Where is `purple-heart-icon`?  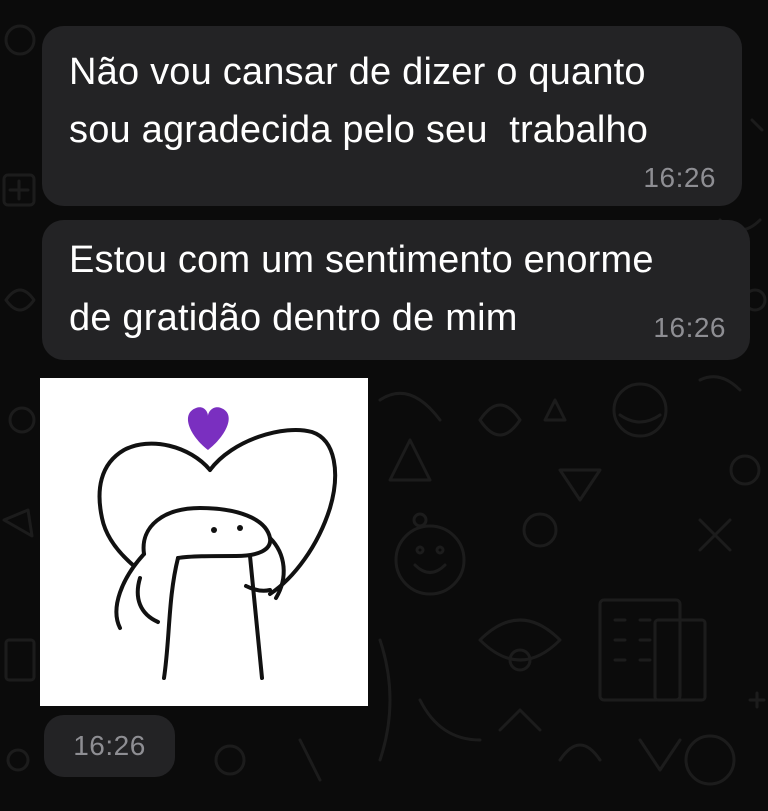
purple-heart-icon is located at coordinates (208, 428).